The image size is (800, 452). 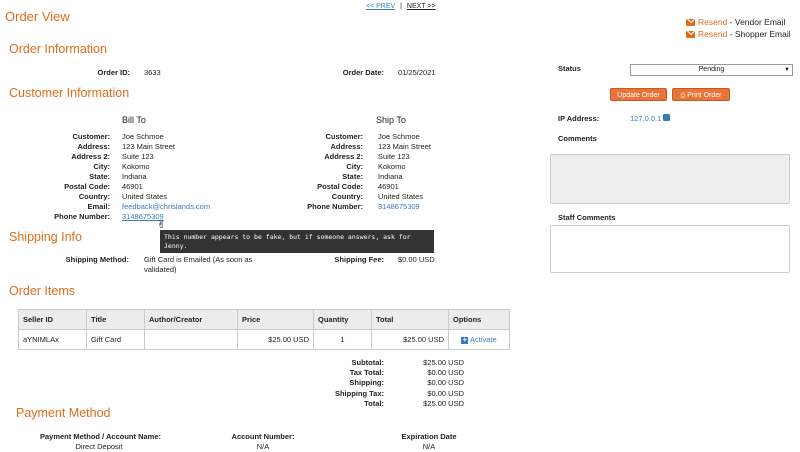 I want to click on column-header: Price, so click(x=275, y=319).